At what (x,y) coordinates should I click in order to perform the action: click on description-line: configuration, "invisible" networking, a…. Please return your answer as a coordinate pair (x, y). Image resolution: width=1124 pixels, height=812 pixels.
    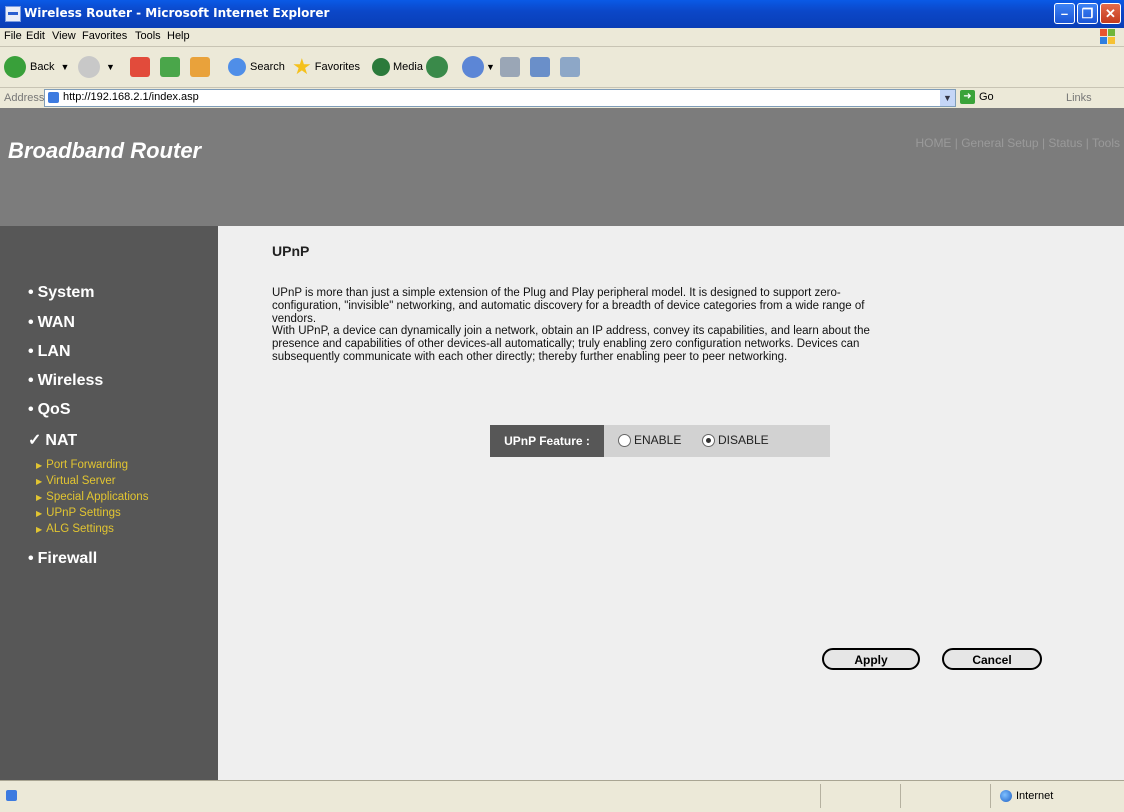
    Looking at the image, I should click on (568, 305).